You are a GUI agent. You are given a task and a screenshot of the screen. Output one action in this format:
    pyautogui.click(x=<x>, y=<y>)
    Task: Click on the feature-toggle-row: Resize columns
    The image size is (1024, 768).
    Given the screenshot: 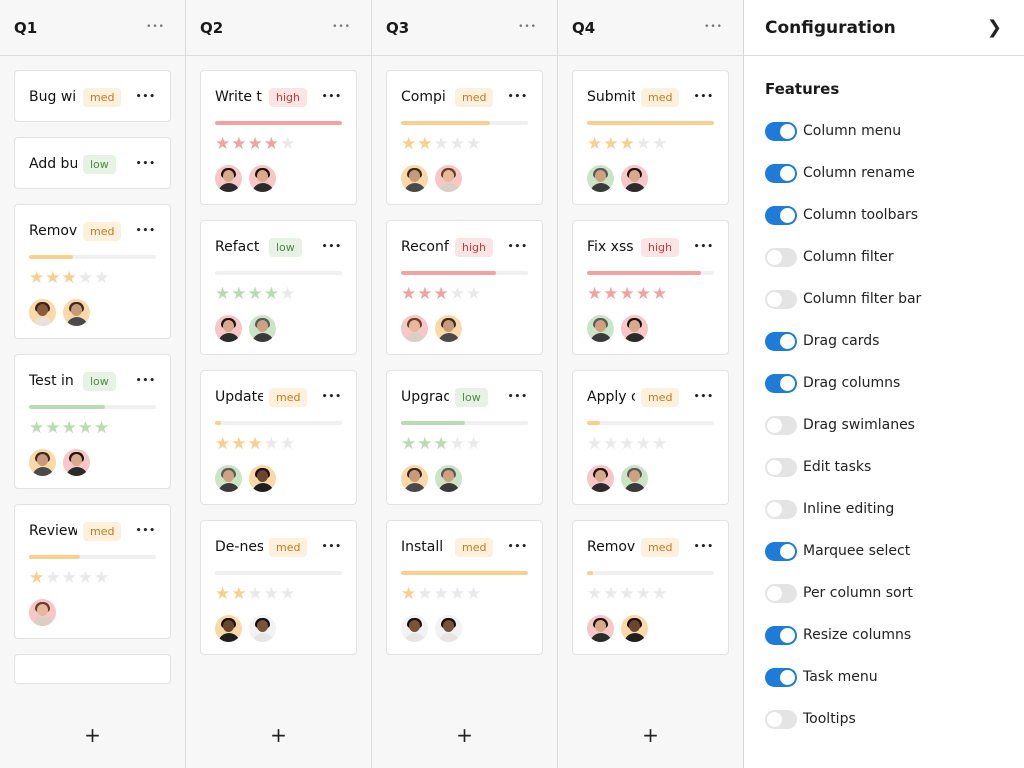 What is the action you would take?
    pyautogui.click(x=894, y=635)
    